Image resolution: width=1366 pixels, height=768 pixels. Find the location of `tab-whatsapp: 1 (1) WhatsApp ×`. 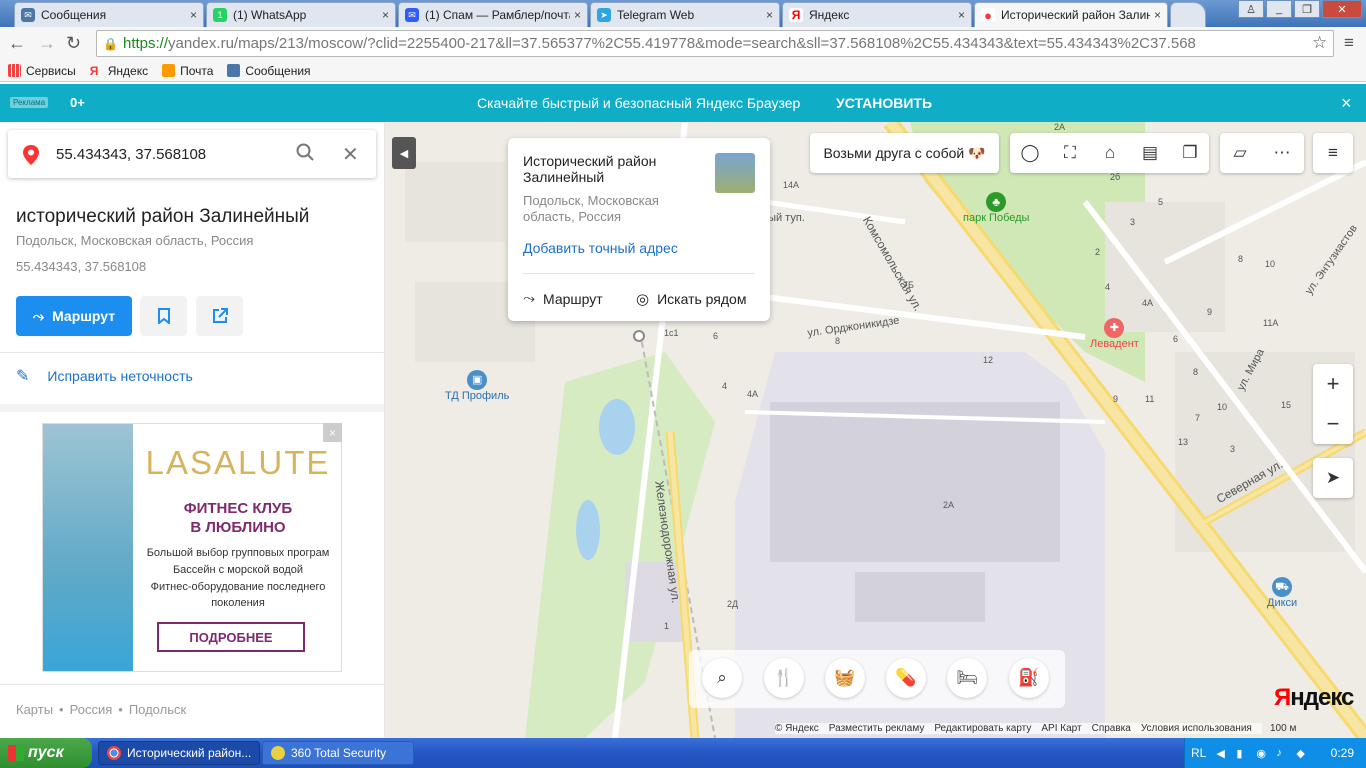

tab-whatsapp: 1 (1) WhatsApp × is located at coordinates (301, 14).